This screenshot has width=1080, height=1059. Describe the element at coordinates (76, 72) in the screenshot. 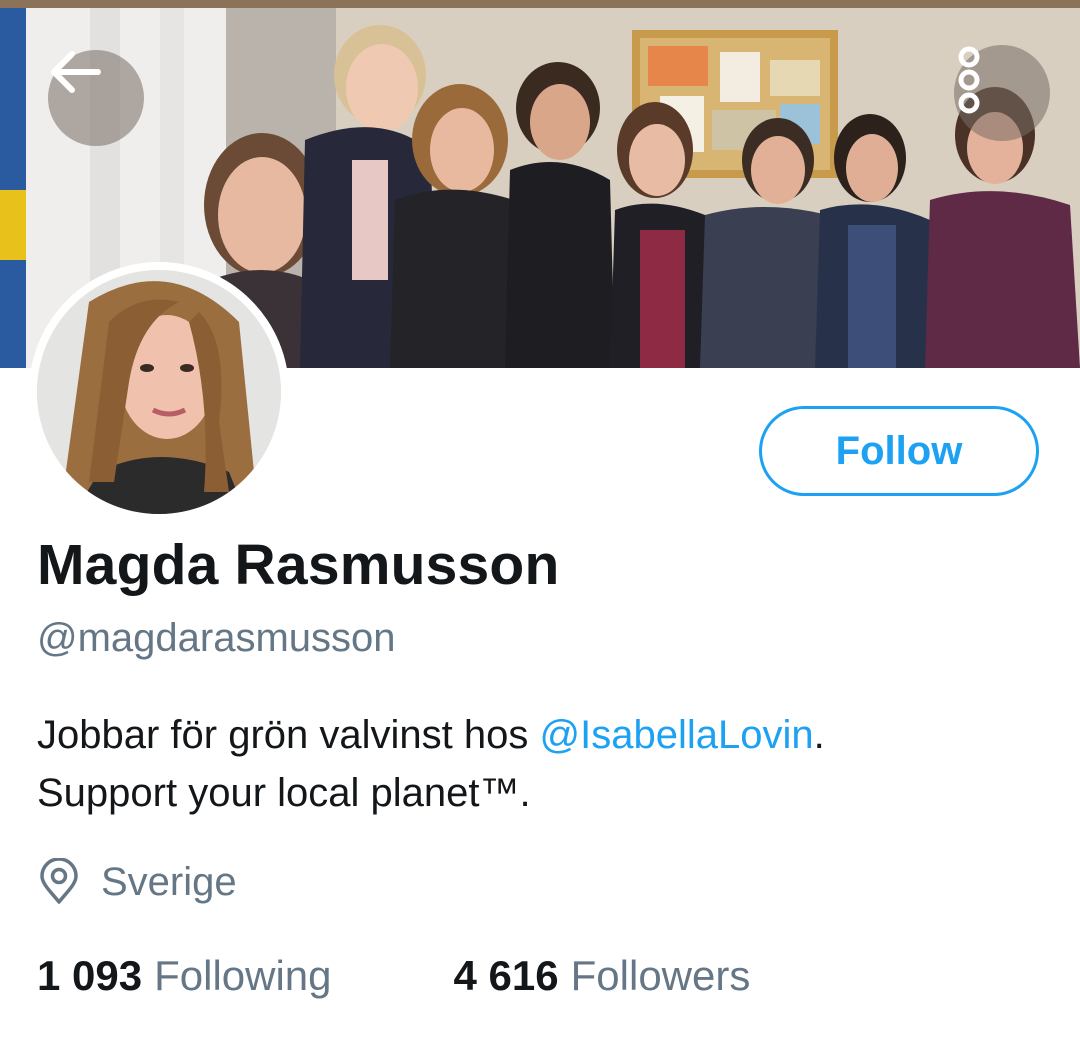

I see `arrow-left-icon` at that location.